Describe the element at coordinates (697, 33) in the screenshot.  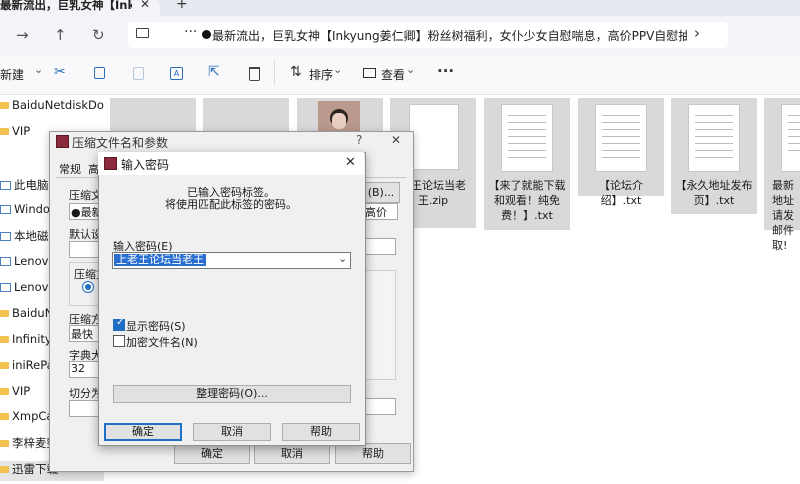
I see `chevron-right-icon: ›` at that location.